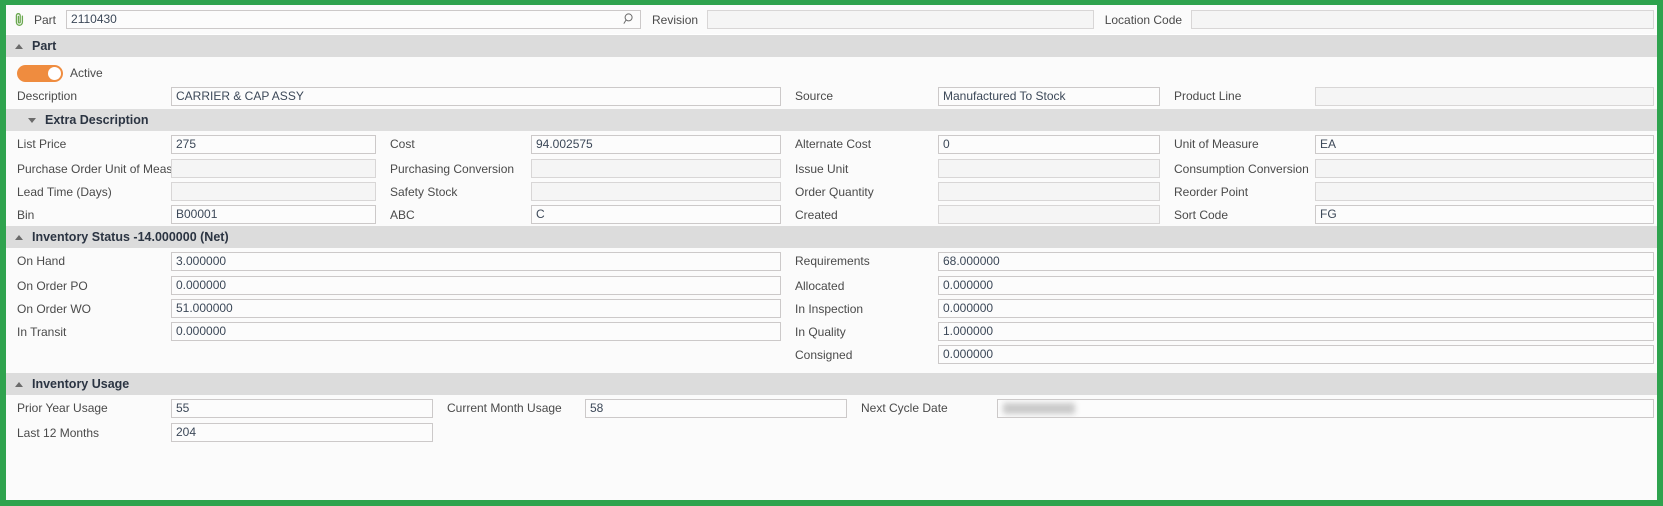 Image resolution: width=1663 pixels, height=506 pixels. I want to click on redacted-value-overlay, so click(1039, 408).